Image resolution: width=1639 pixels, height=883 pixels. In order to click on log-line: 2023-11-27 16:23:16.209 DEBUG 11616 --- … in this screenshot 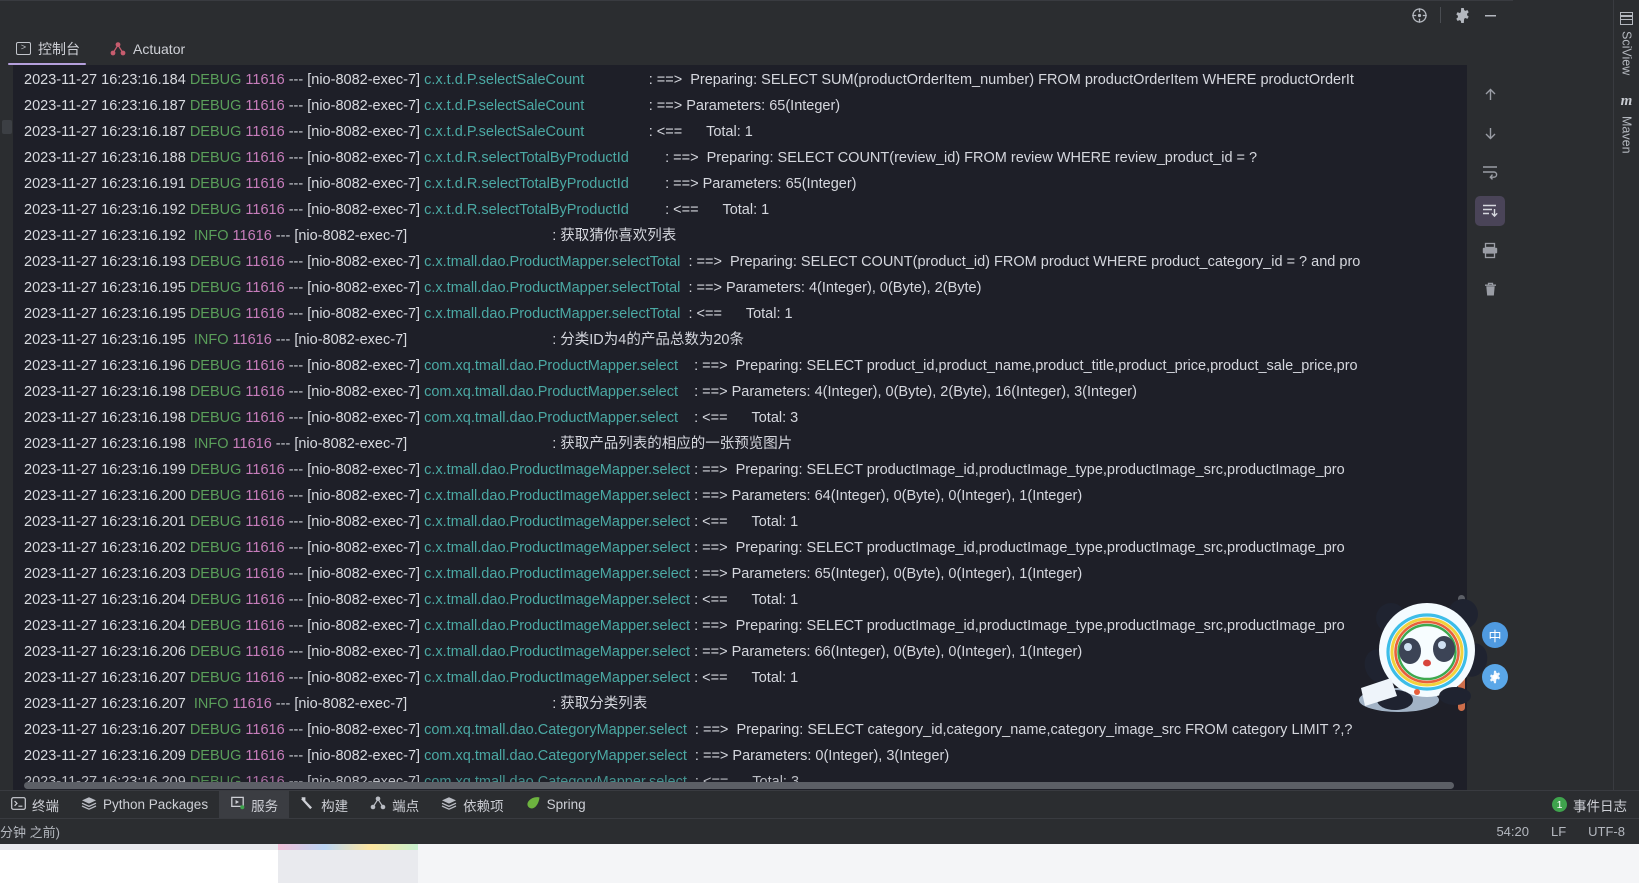, I will do `click(740, 756)`.